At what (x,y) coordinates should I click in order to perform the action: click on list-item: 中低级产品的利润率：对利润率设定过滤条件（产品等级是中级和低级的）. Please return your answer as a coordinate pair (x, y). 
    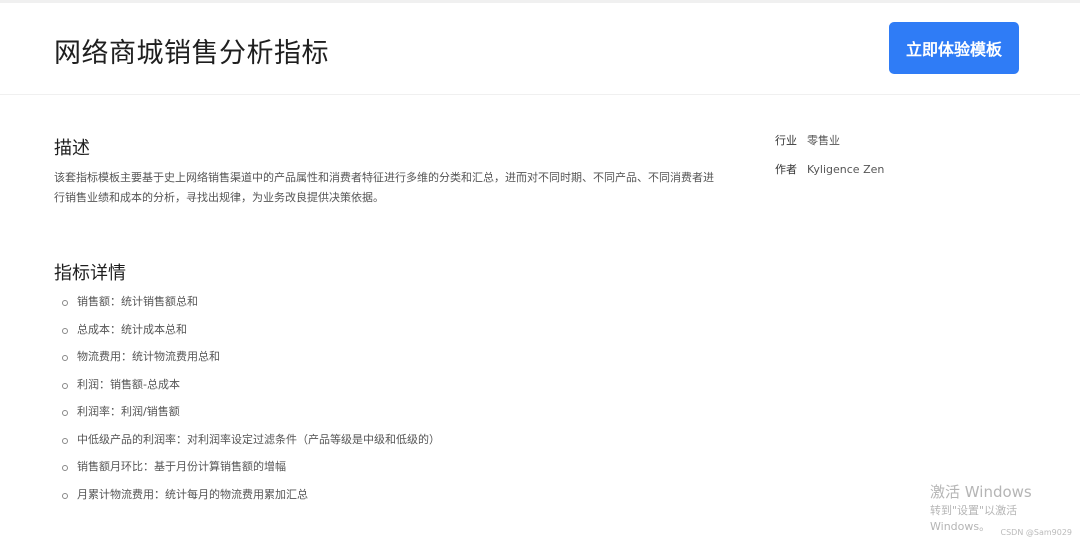
    Looking at the image, I should click on (247, 440).